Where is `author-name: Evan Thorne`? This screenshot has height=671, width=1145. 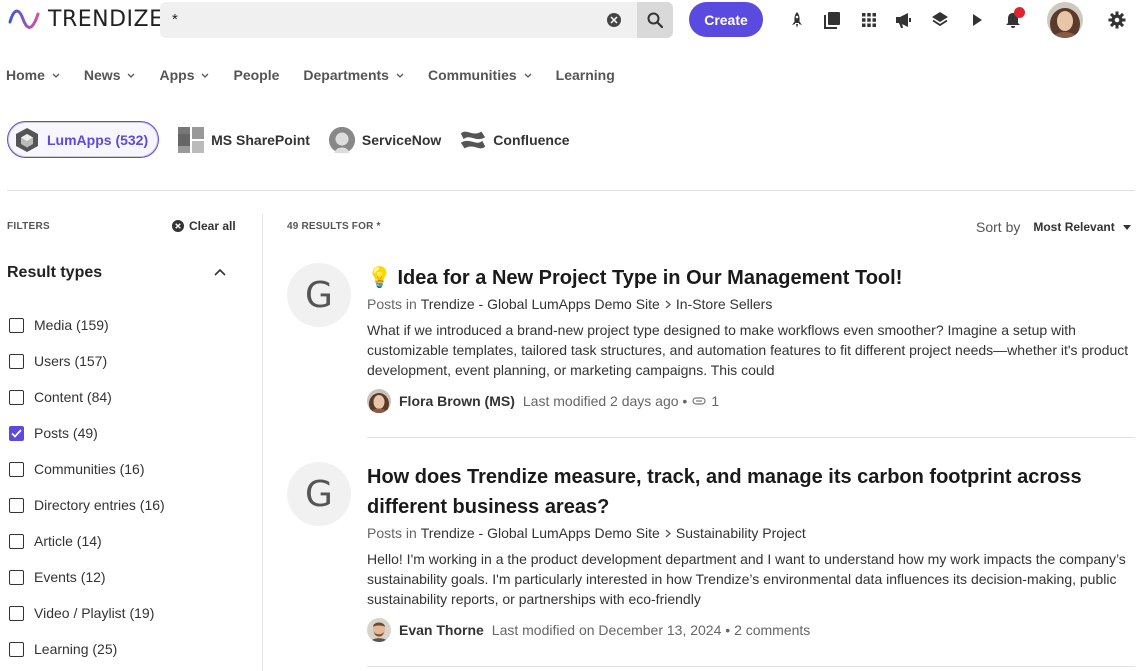
author-name: Evan Thorne is located at coordinates (441, 630).